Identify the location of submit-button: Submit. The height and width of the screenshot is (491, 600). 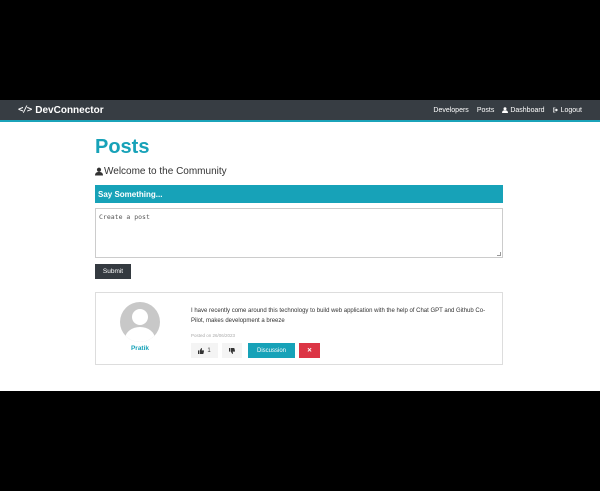
(113, 271).